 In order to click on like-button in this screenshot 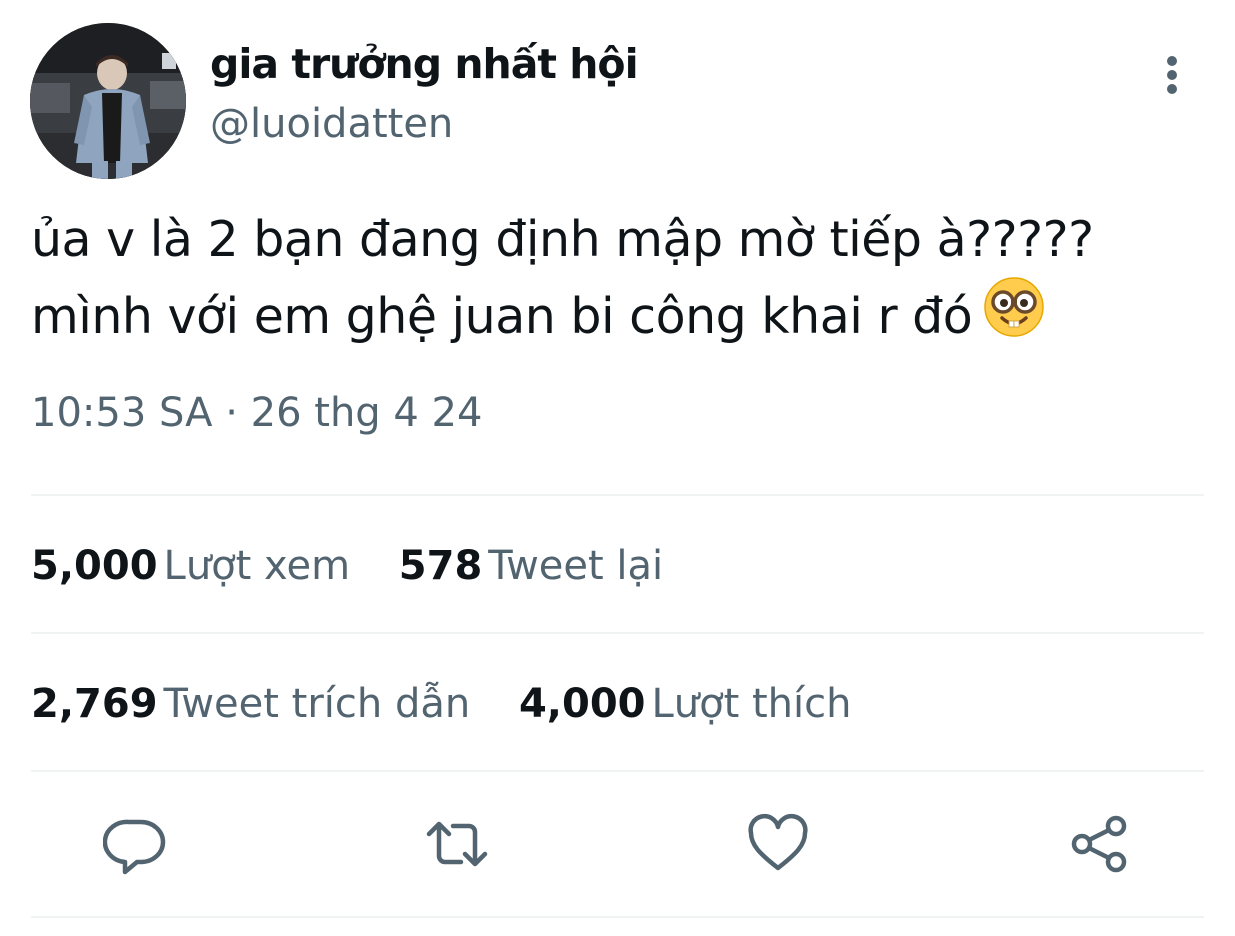, I will do `click(778, 844)`.